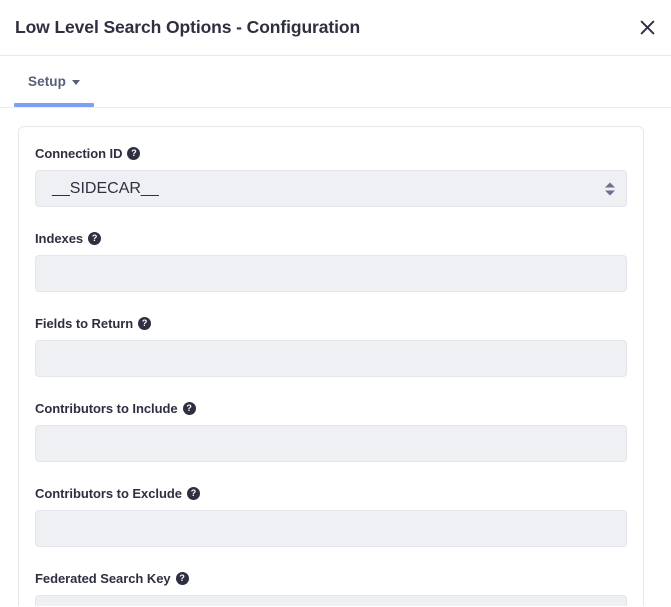  I want to click on tab-setup: Setup, so click(54, 81).